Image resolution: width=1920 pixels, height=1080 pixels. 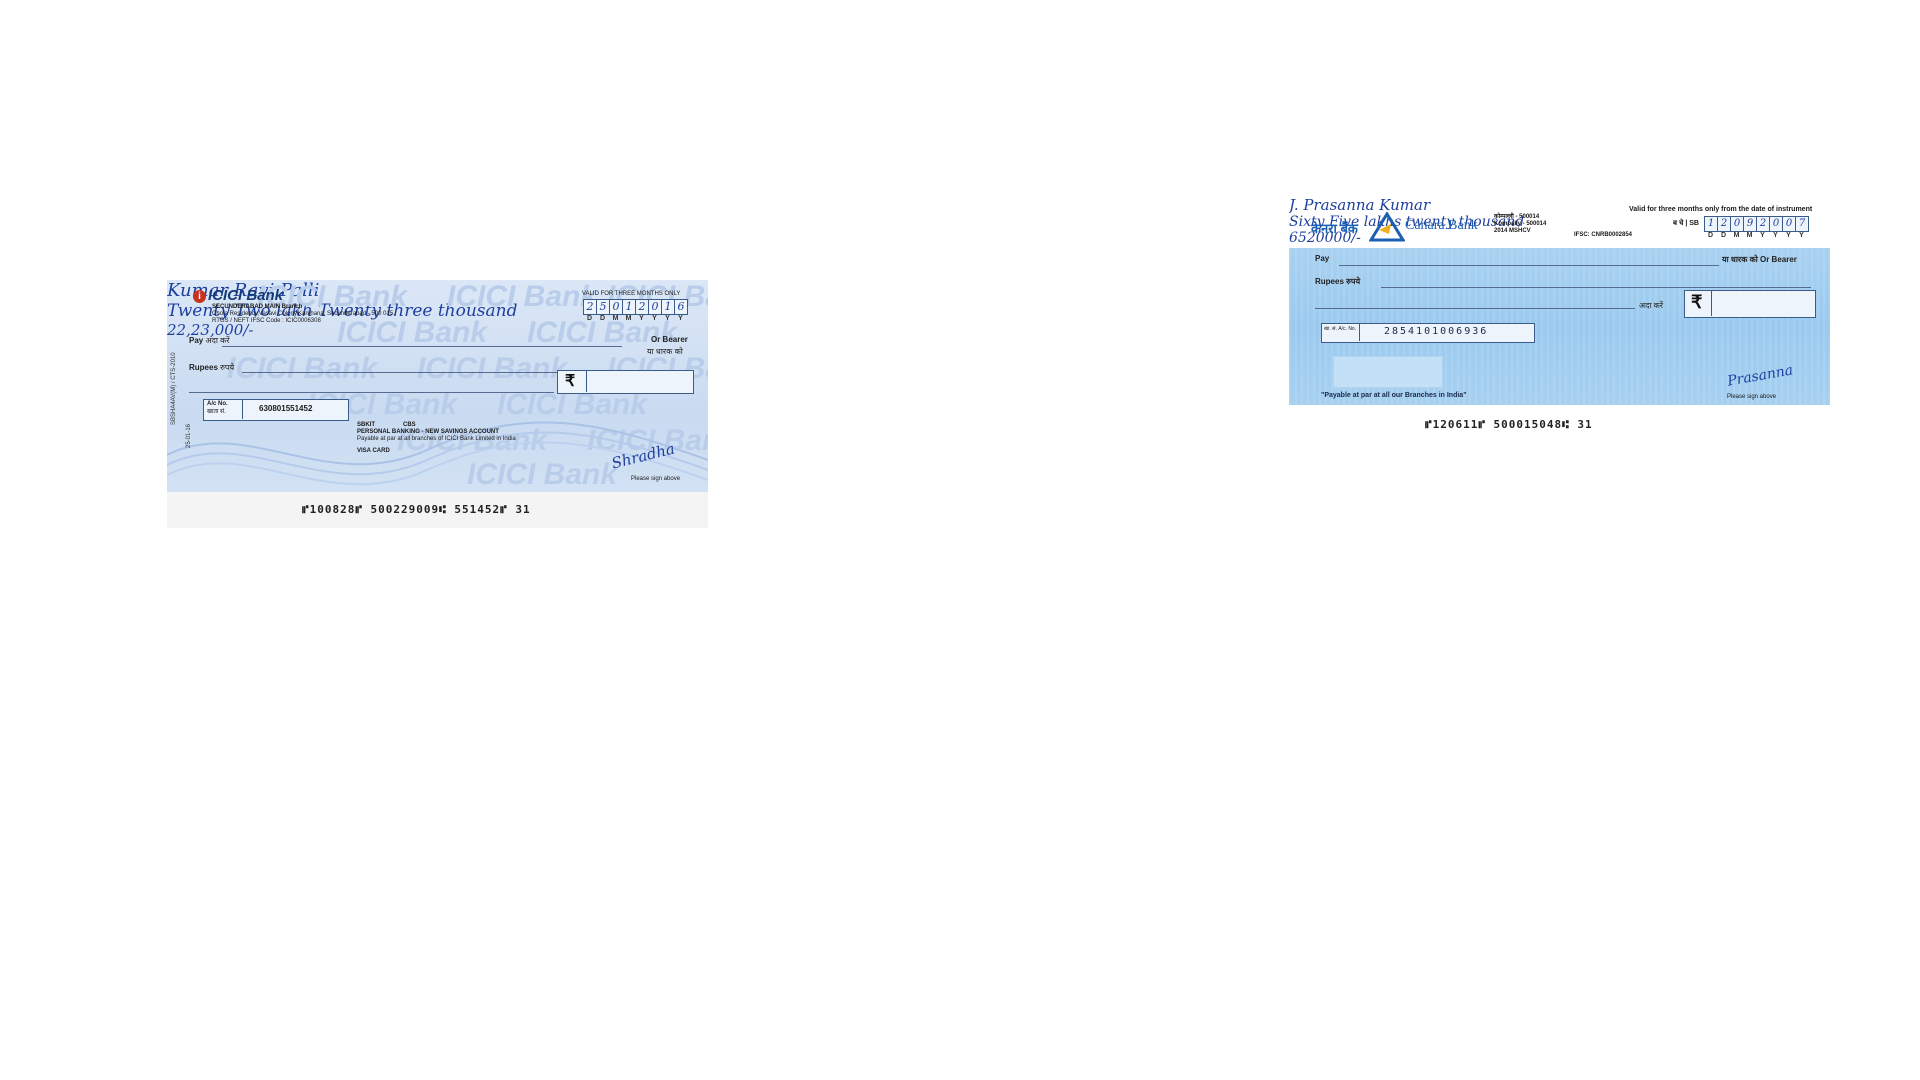 I want to click on account-code-2: CBS, so click(x=409, y=425).